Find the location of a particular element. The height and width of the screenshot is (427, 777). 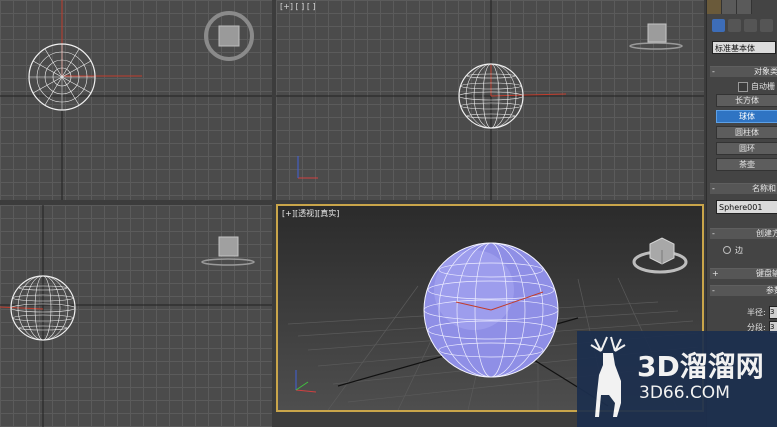

autogrid-label: 自动栅 is located at coordinates (763, 86).